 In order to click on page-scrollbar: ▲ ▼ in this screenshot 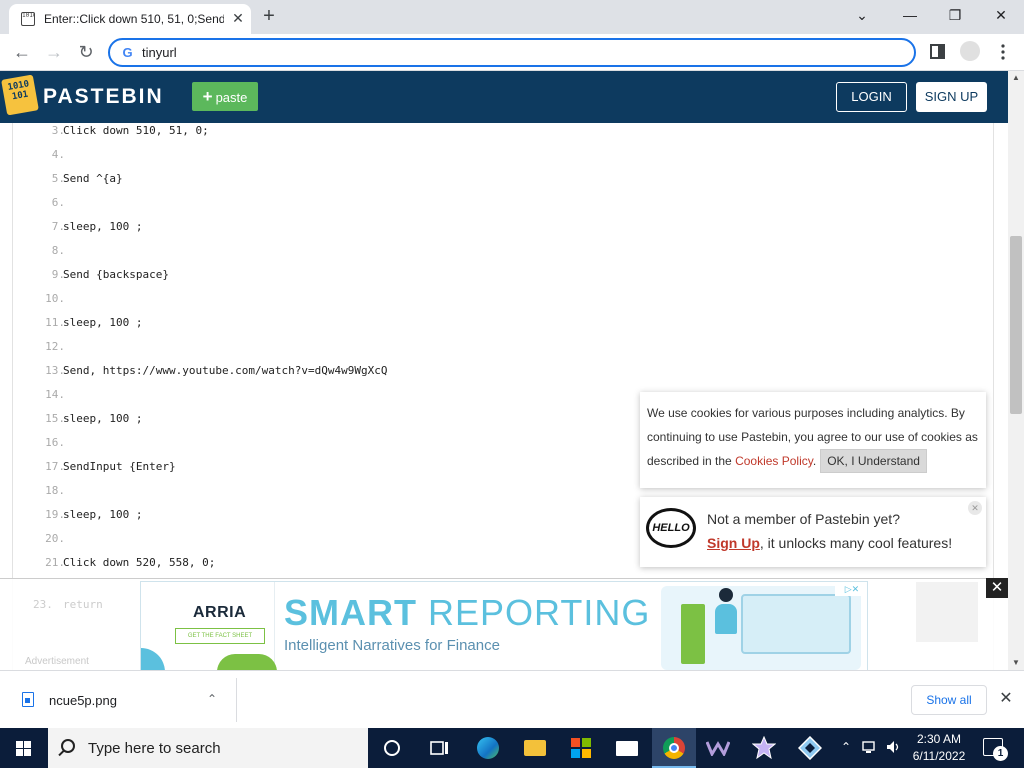, I will do `click(1016, 370)`.